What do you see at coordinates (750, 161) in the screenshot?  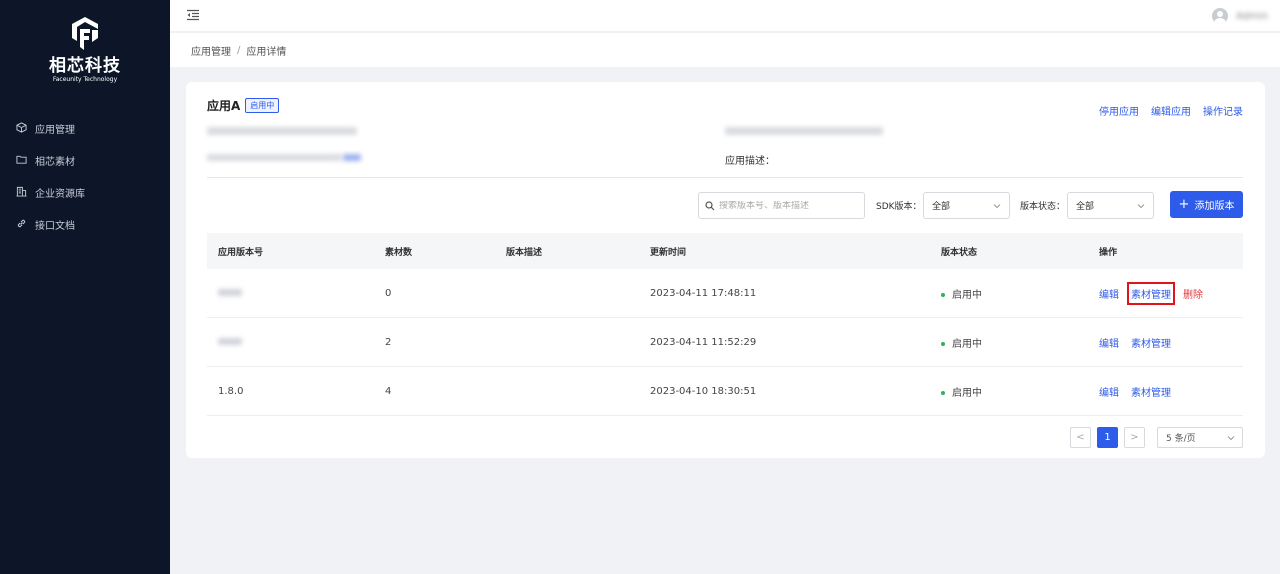 I see `app-description-label: 应用描述：` at bounding box center [750, 161].